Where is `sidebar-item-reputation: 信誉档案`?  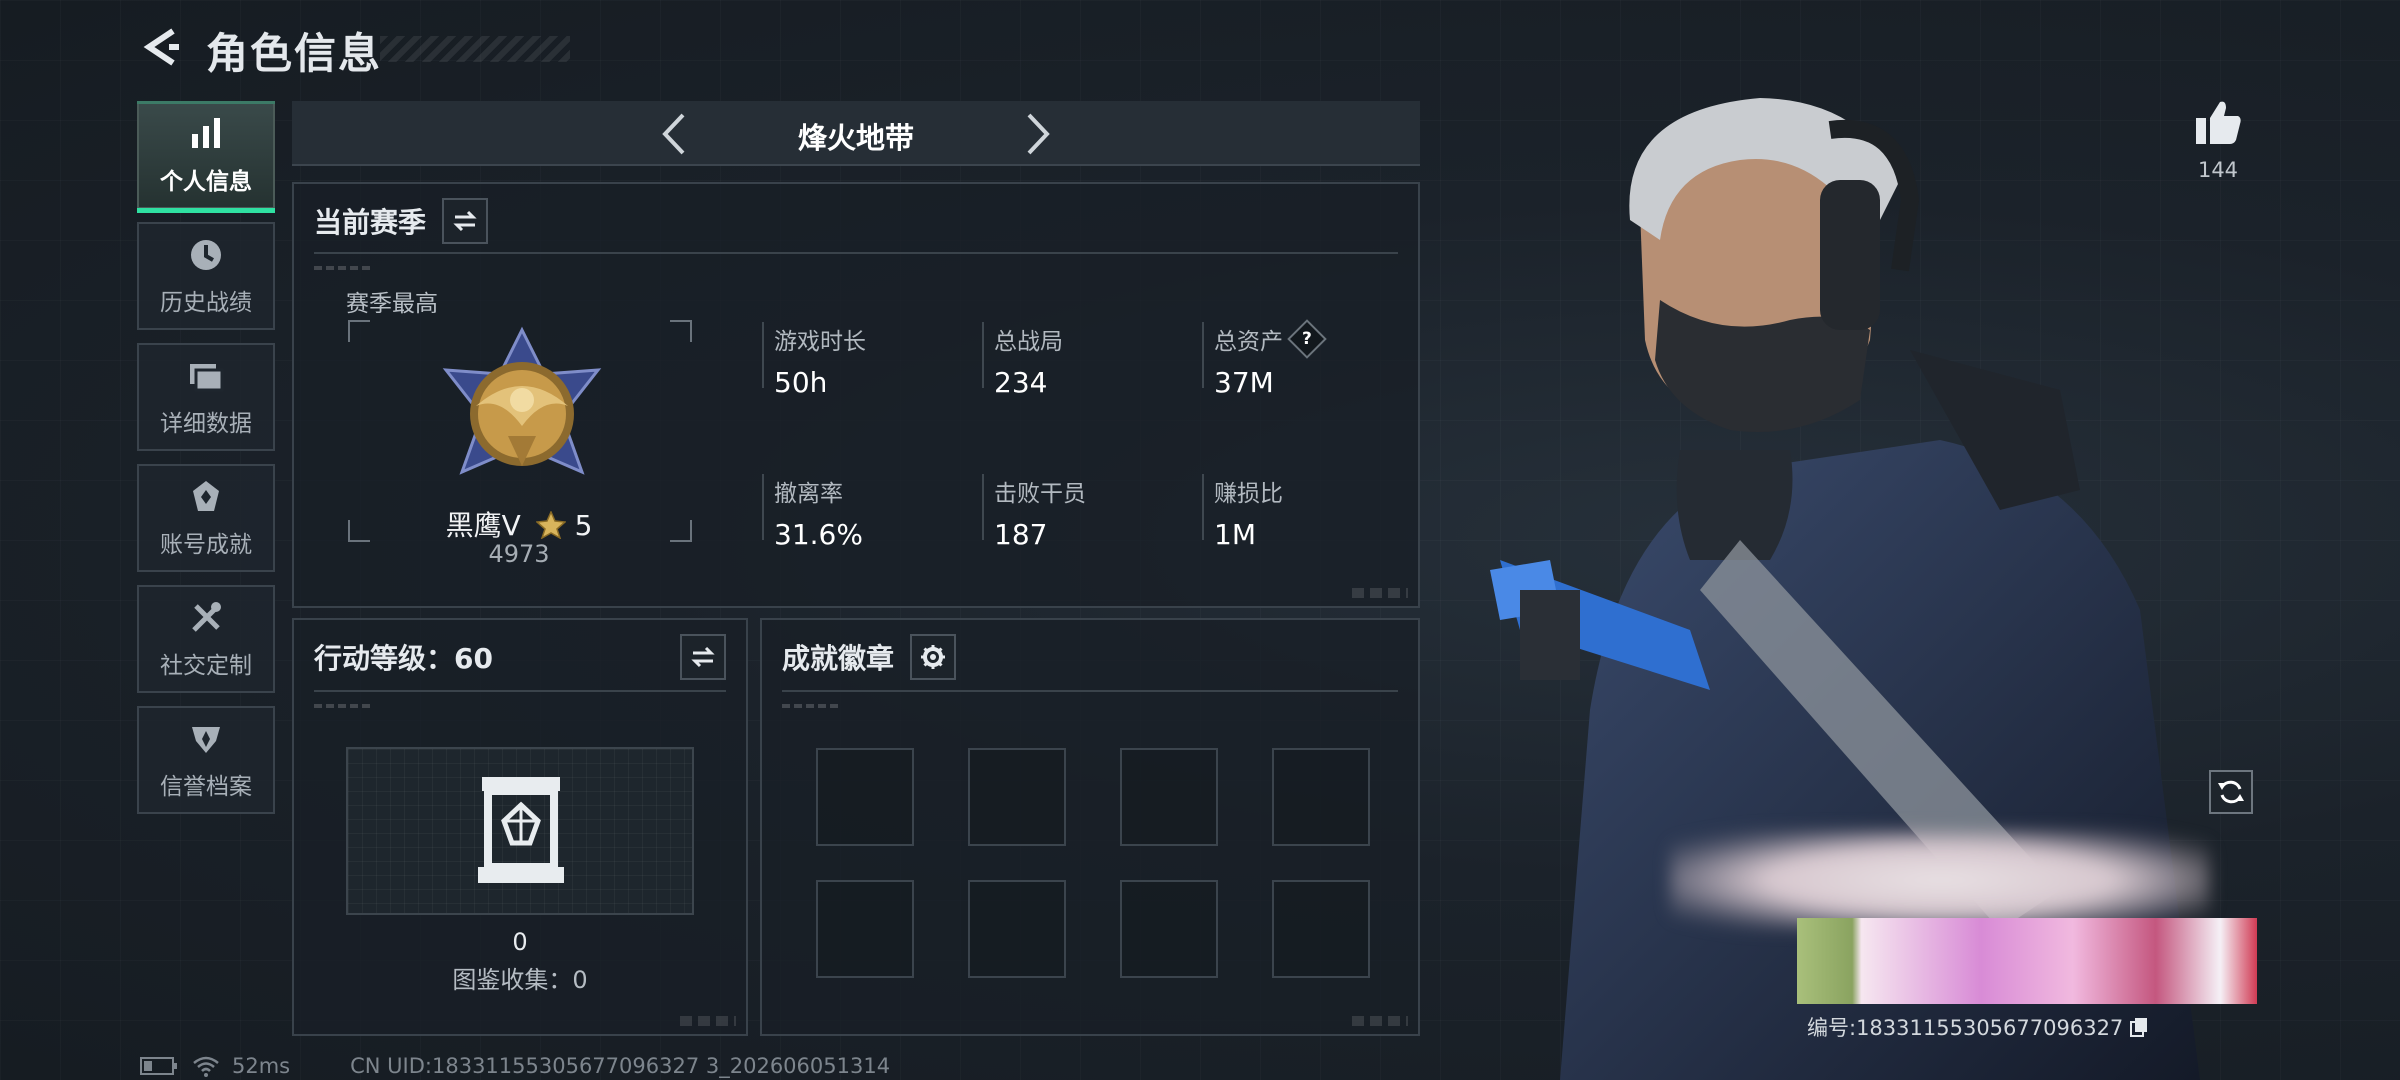
sidebar-item-reputation: 信誉档案 is located at coordinates (206, 760).